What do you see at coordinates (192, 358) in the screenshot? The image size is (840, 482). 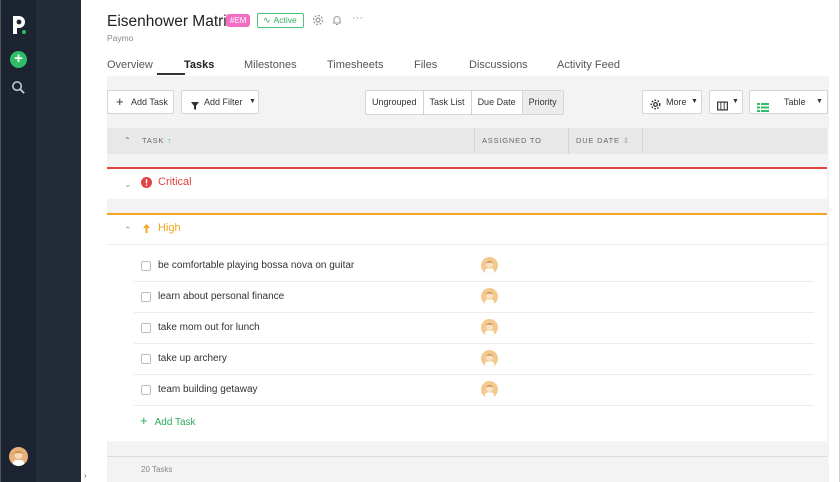 I see `task-name: take up archery` at bounding box center [192, 358].